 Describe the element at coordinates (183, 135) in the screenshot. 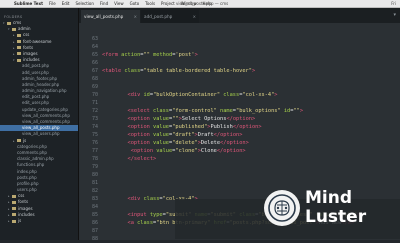

I see `code-token: "draft"` at that location.